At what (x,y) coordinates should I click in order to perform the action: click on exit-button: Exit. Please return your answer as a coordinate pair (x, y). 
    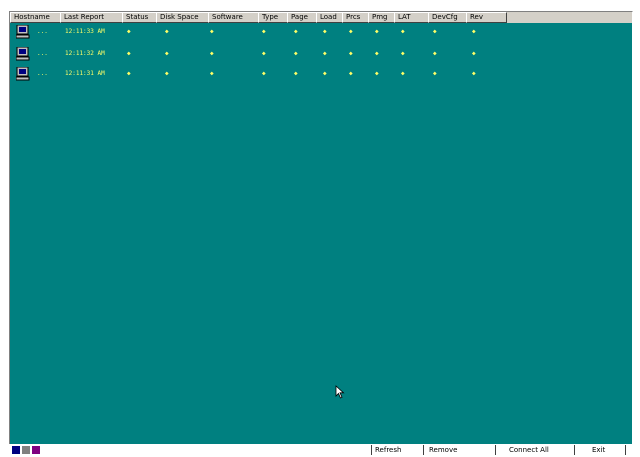
    Looking at the image, I should click on (607, 450).